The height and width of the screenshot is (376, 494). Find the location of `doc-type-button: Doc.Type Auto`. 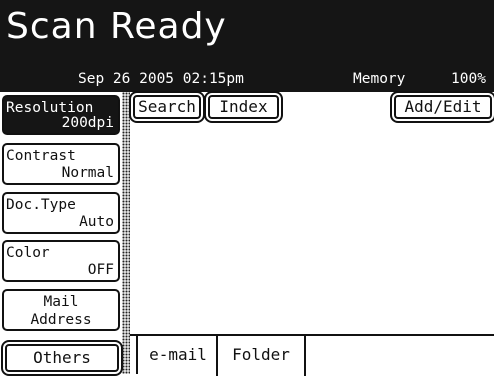

doc-type-button: Doc.Type Auto is located at coordinates (61, 213).